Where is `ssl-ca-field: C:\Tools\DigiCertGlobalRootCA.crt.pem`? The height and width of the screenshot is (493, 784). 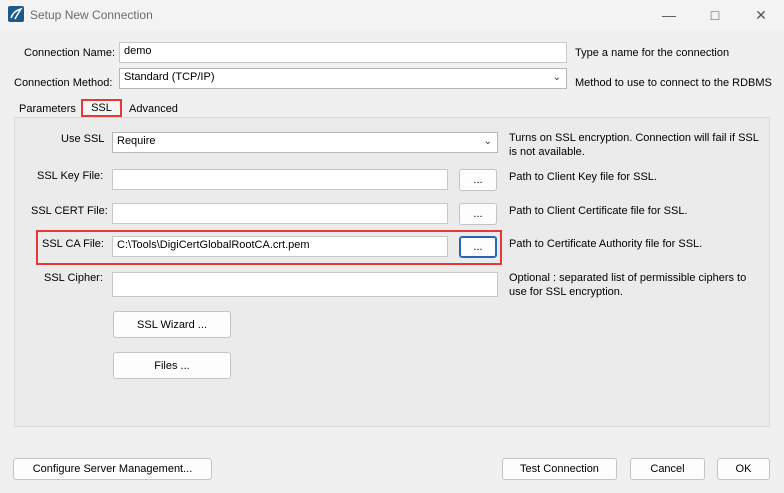
ssl-ca-field: C:\Tools\DigiCertGlobalRootCA.crt.pem is located at coordinates (280, 246).